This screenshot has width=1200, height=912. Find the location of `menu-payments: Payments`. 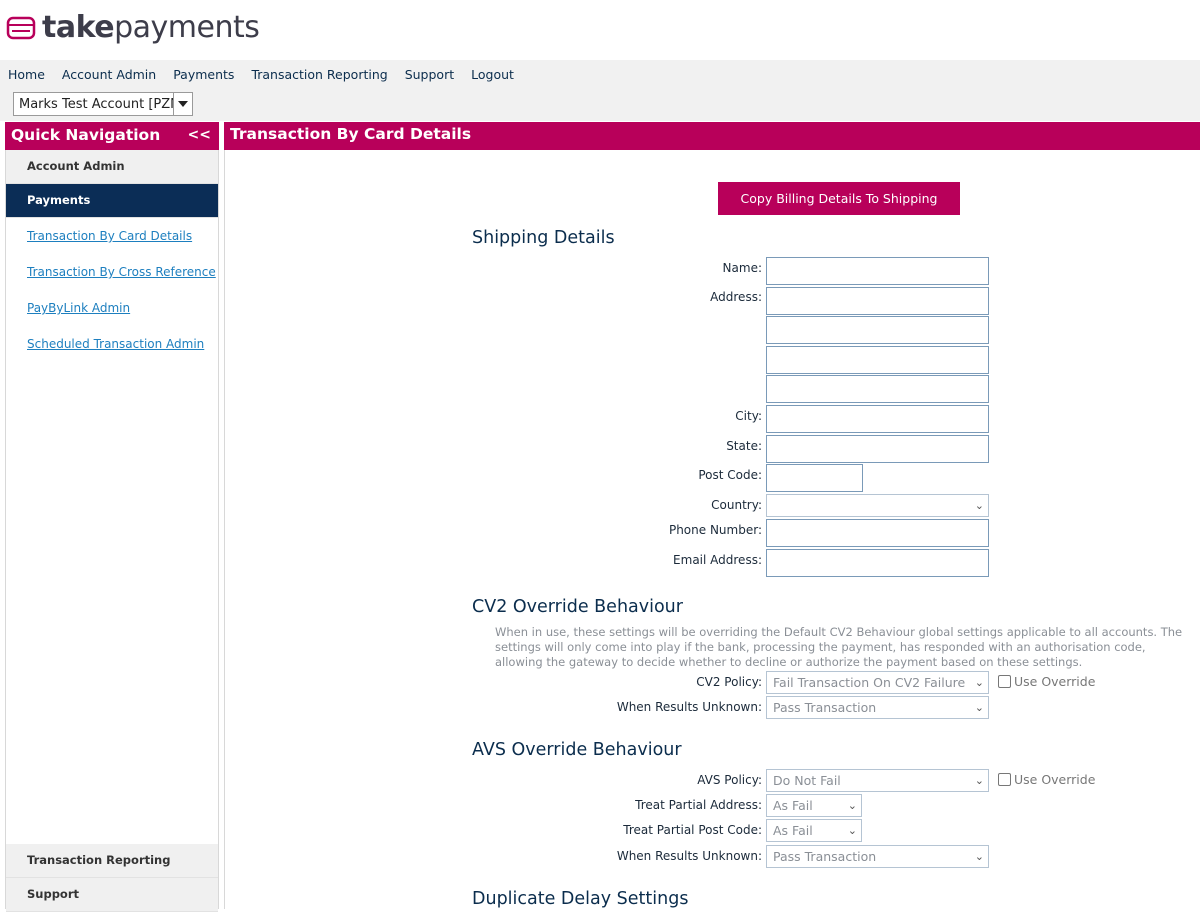

menu-payments: Payments is located at coordinates (203, 74).